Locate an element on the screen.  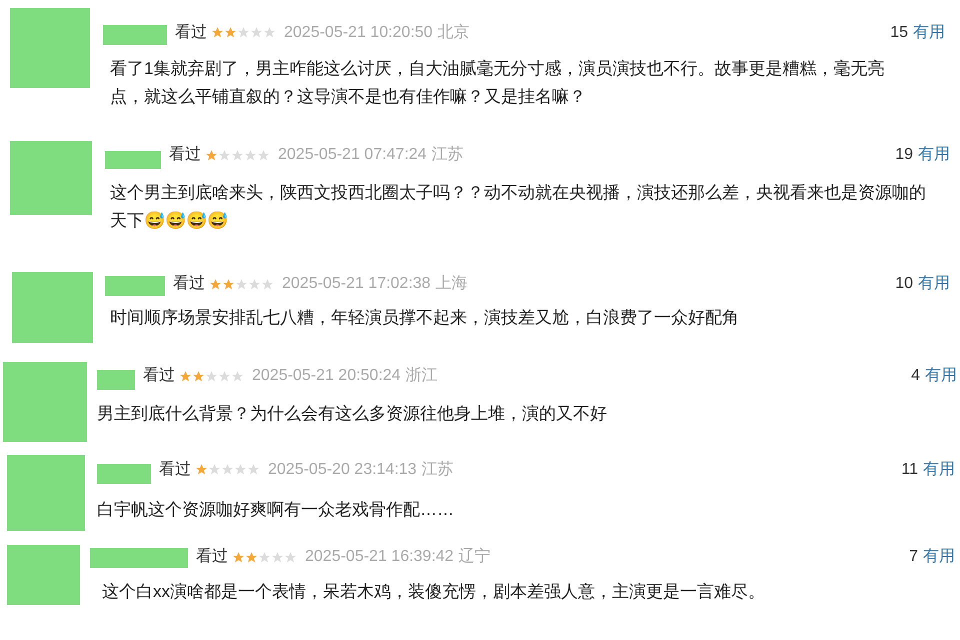
vote-count: 10 is located at coordinates (904, 284).